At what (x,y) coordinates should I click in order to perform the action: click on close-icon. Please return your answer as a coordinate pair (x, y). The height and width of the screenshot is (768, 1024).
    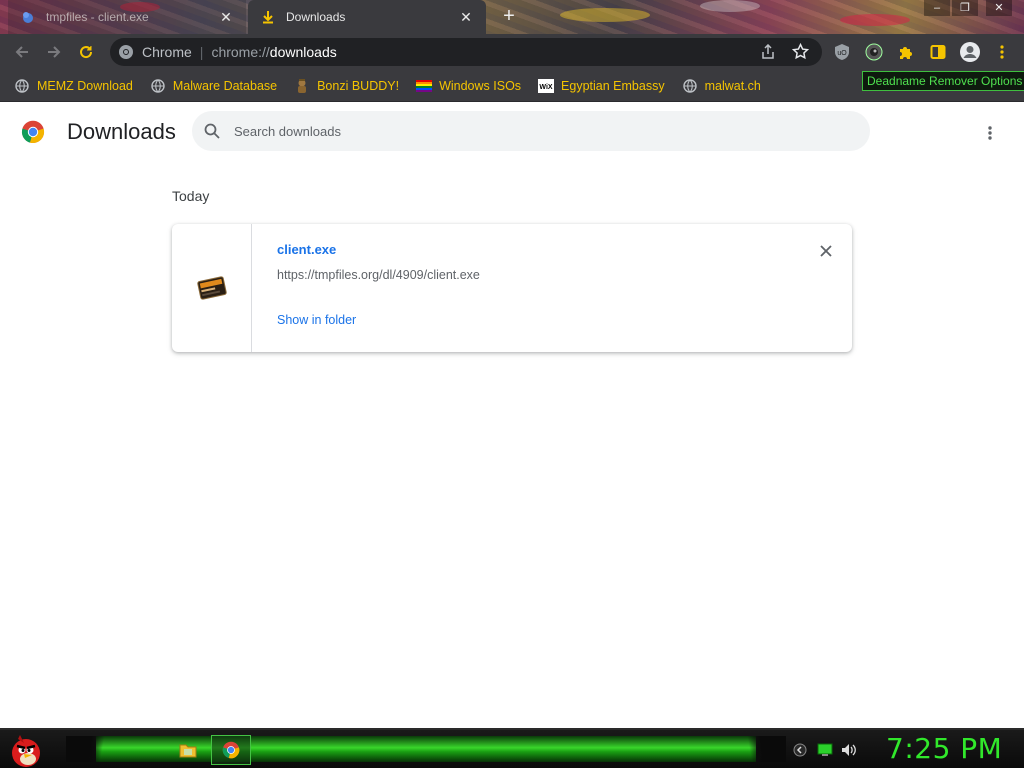
    Looking at the image, I should click on (826, 251).